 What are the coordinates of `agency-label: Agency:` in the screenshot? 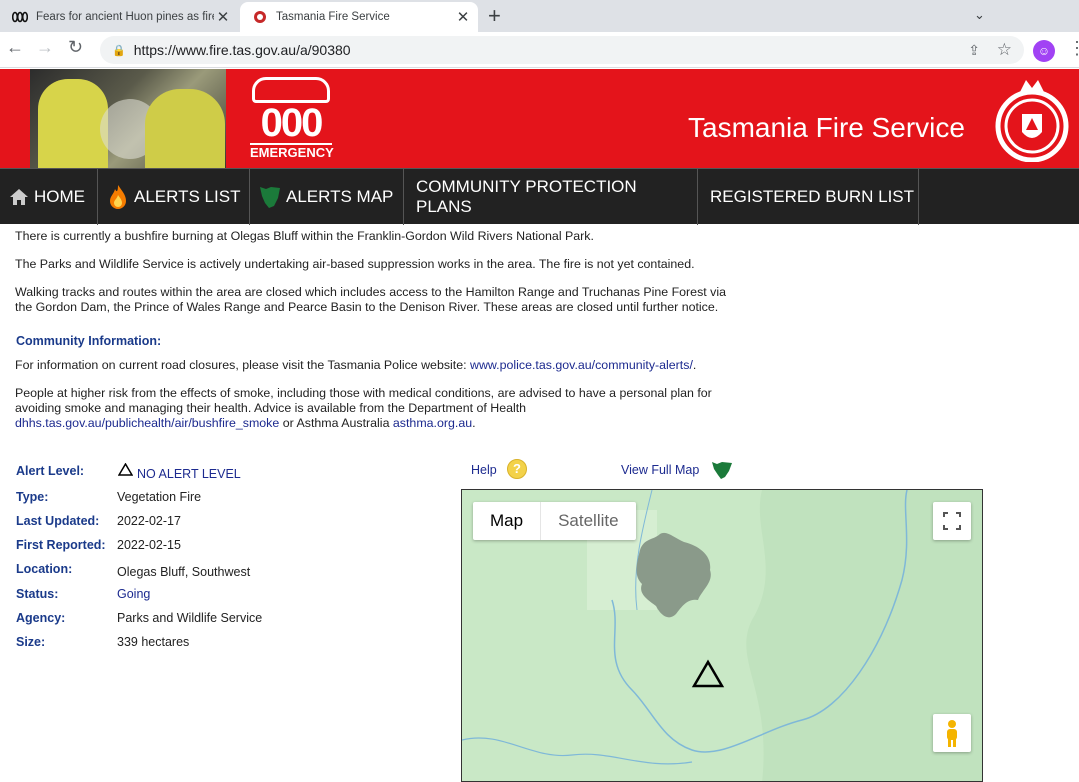 It's located at (41, 618).